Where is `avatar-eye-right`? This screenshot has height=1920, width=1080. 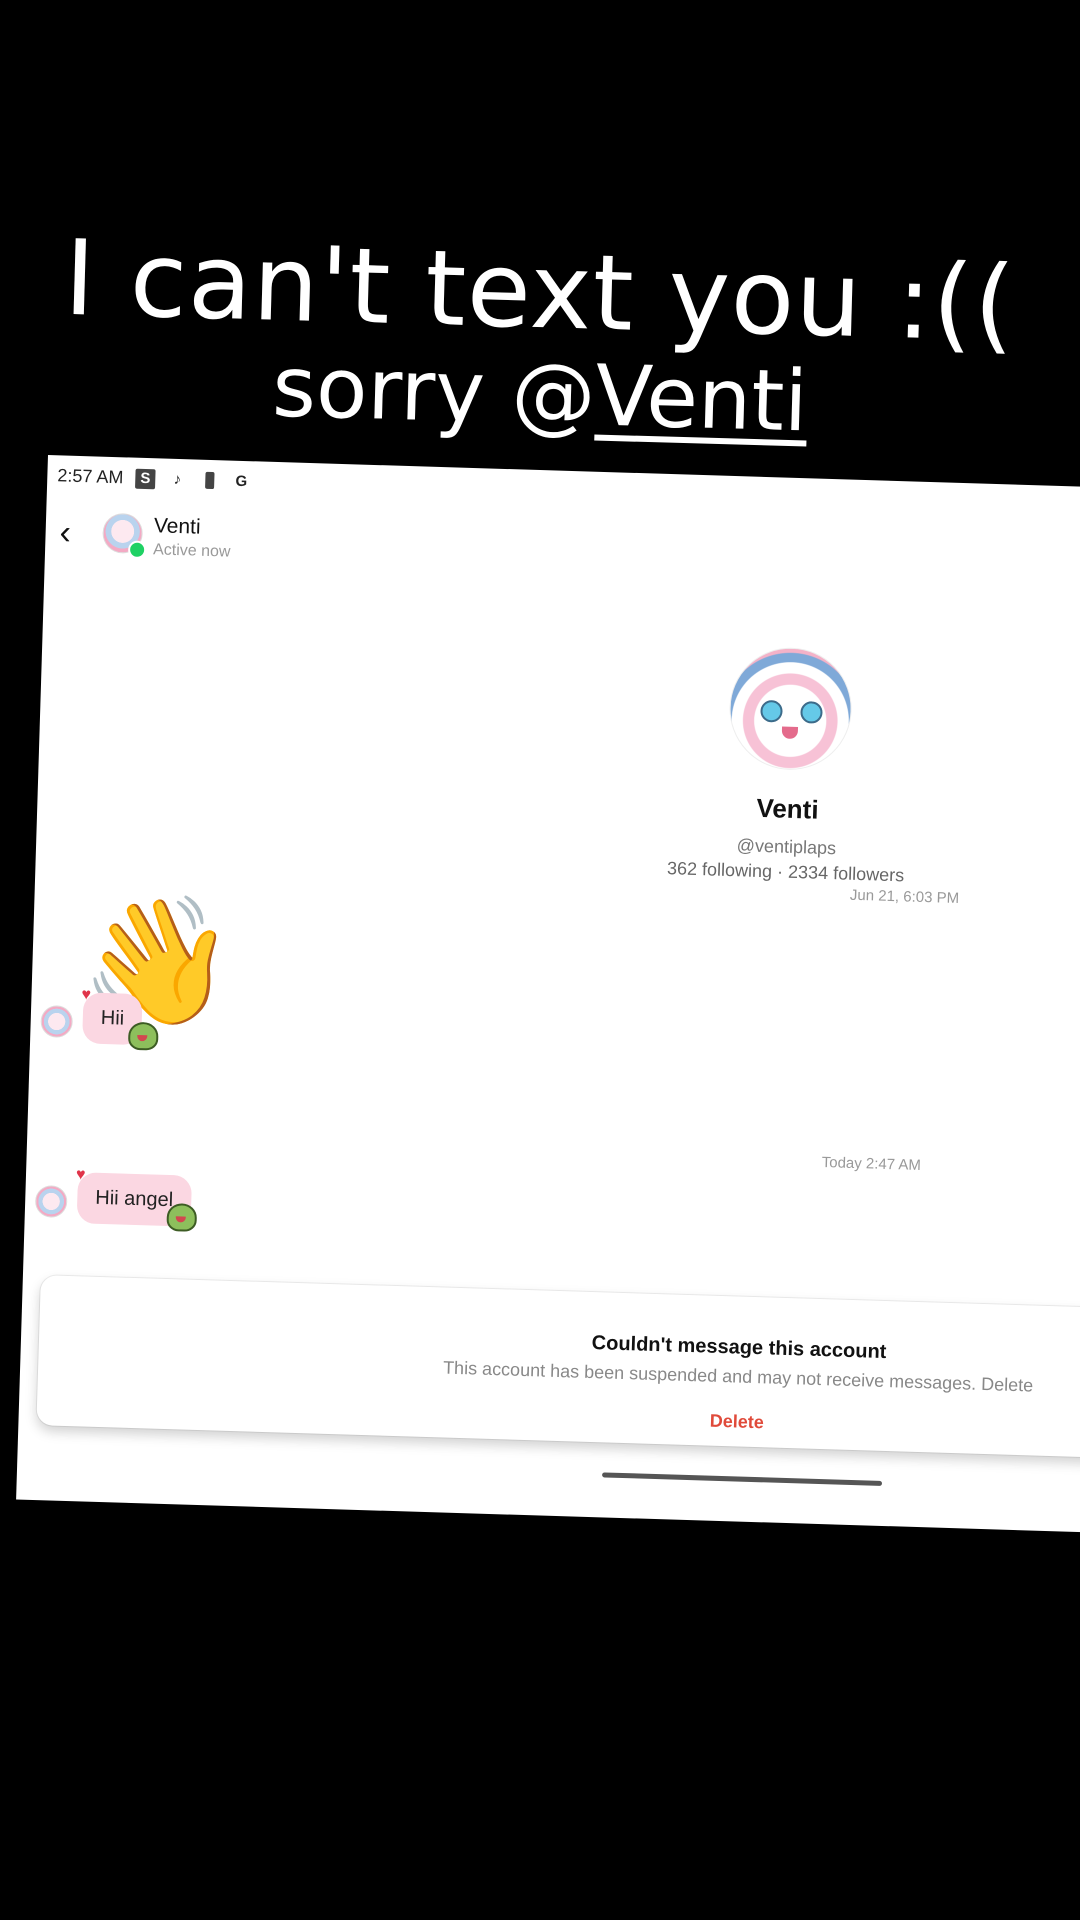 avatar-eye-right is located at coordinates (811, 712).